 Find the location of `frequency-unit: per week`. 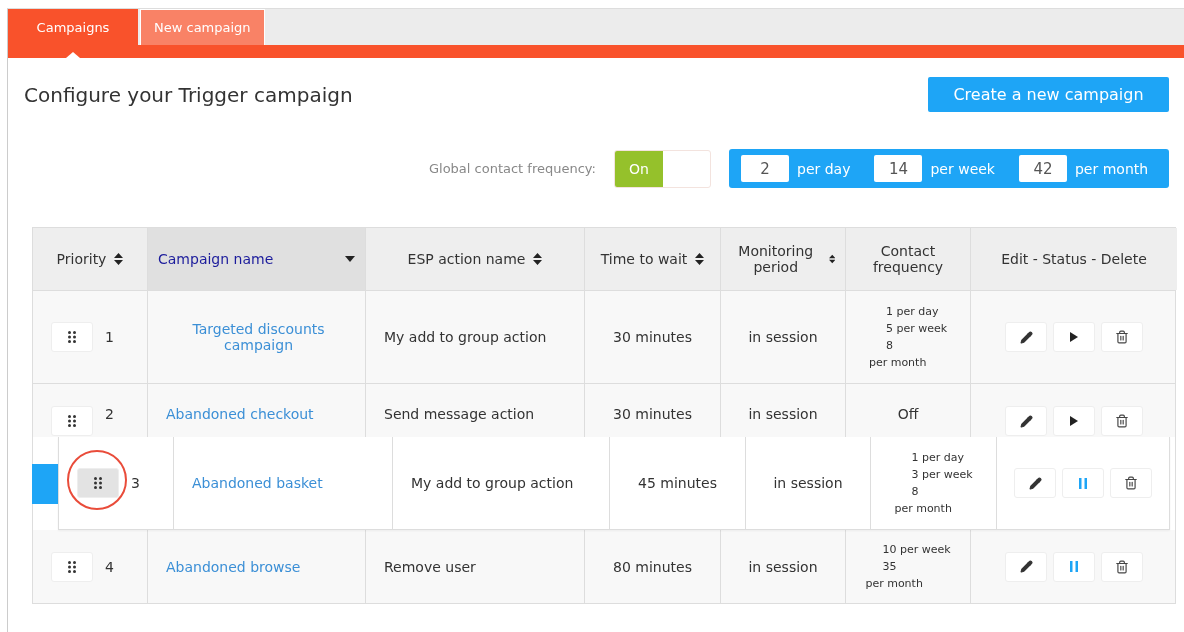

frequency-unit: per week is located at coordinates (962, 168).